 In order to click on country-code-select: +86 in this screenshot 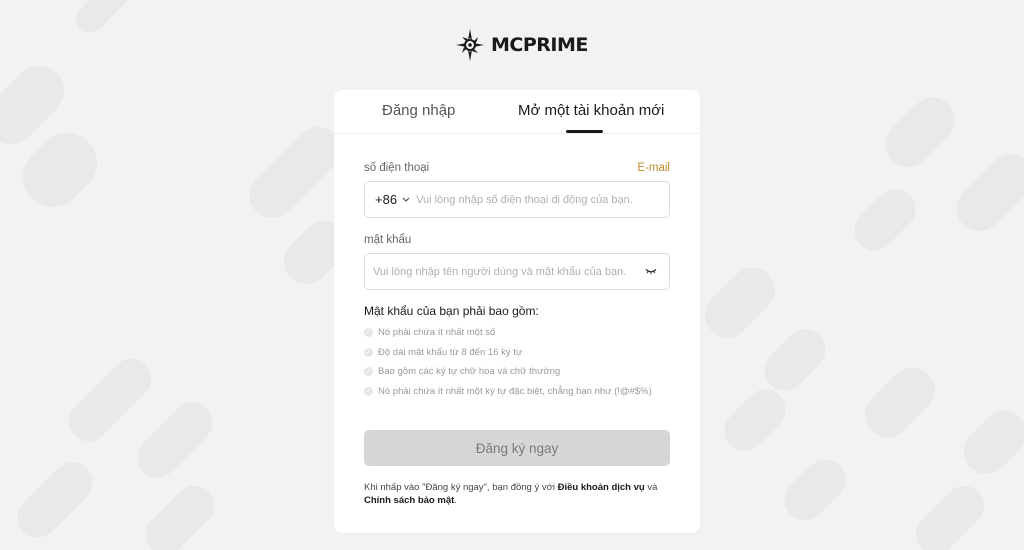, I will do `click(387, 199)`.